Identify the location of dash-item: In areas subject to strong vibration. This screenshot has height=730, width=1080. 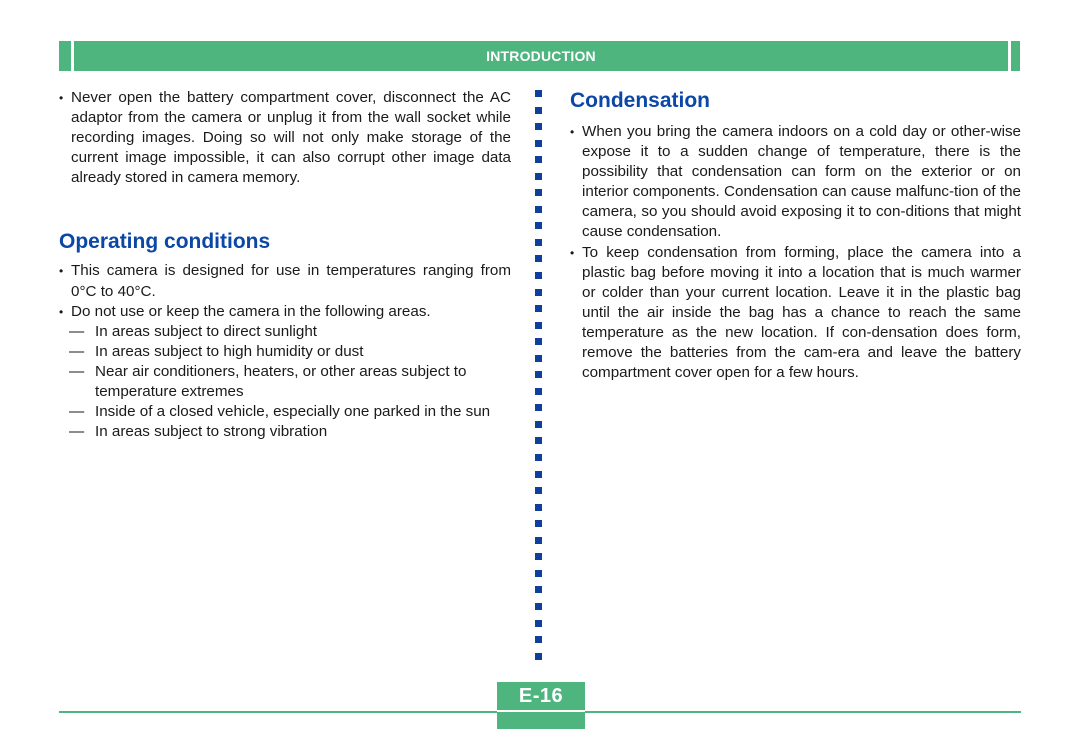
(285, 432).